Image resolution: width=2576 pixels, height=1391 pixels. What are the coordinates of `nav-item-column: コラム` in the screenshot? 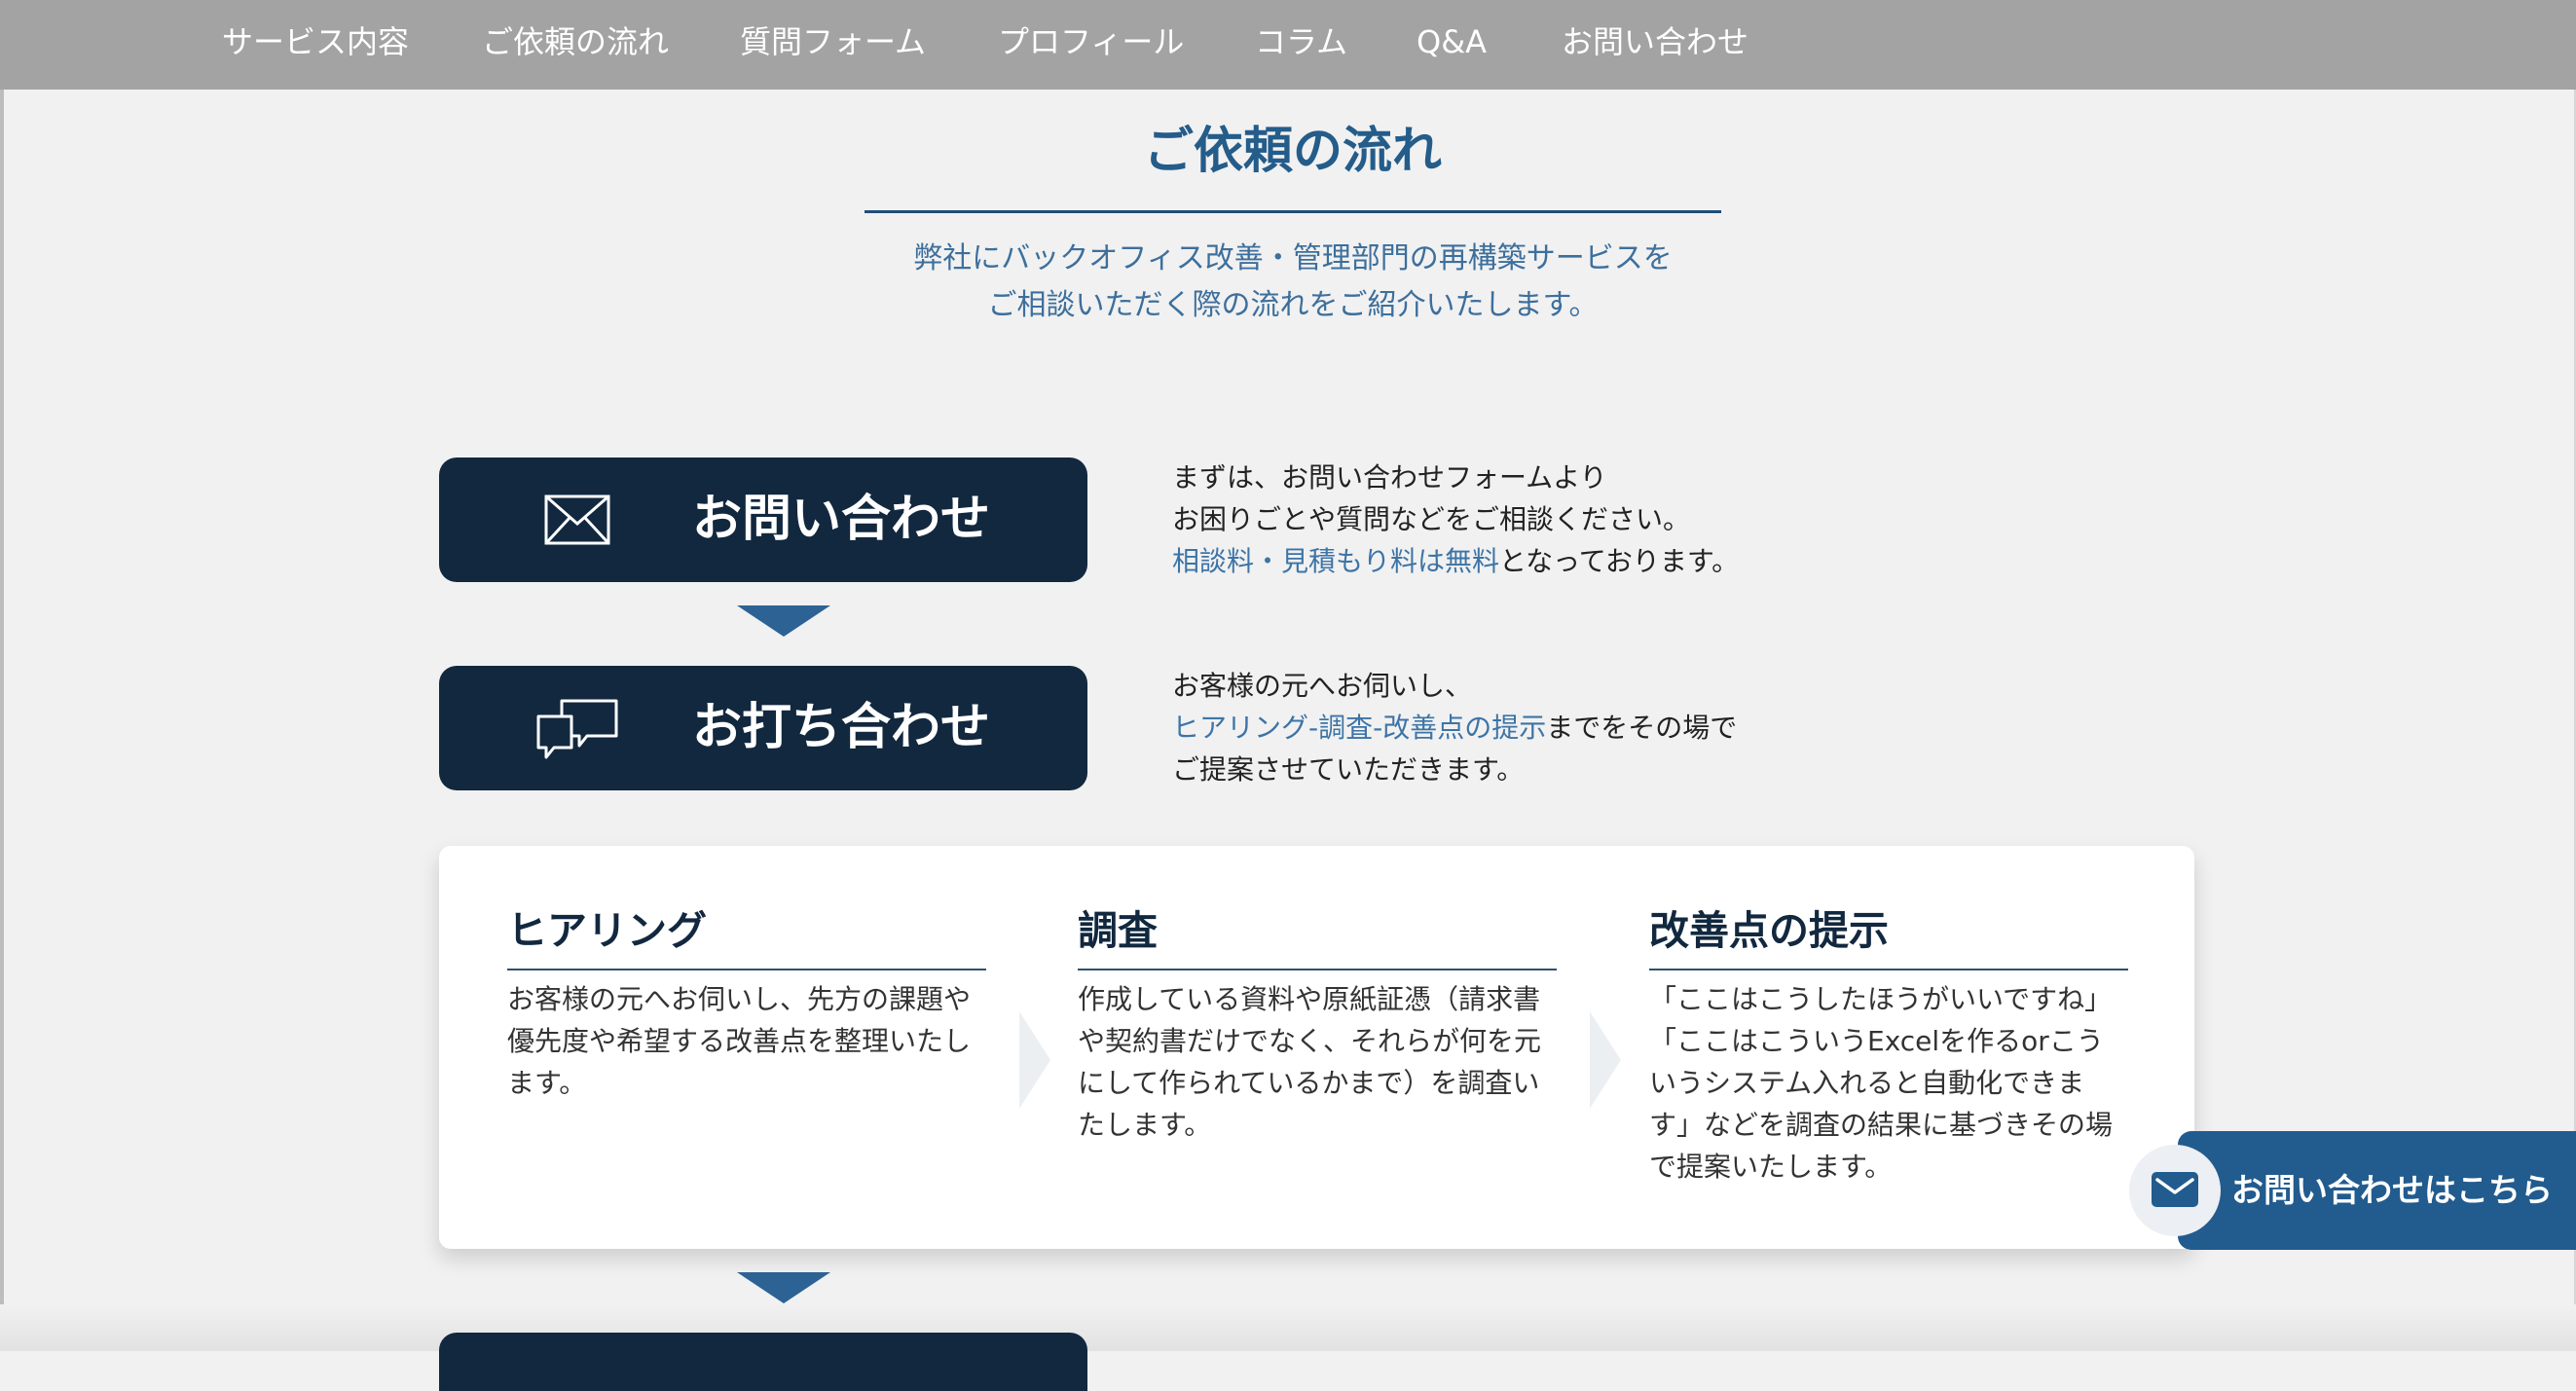 It's located at (1301, 42).